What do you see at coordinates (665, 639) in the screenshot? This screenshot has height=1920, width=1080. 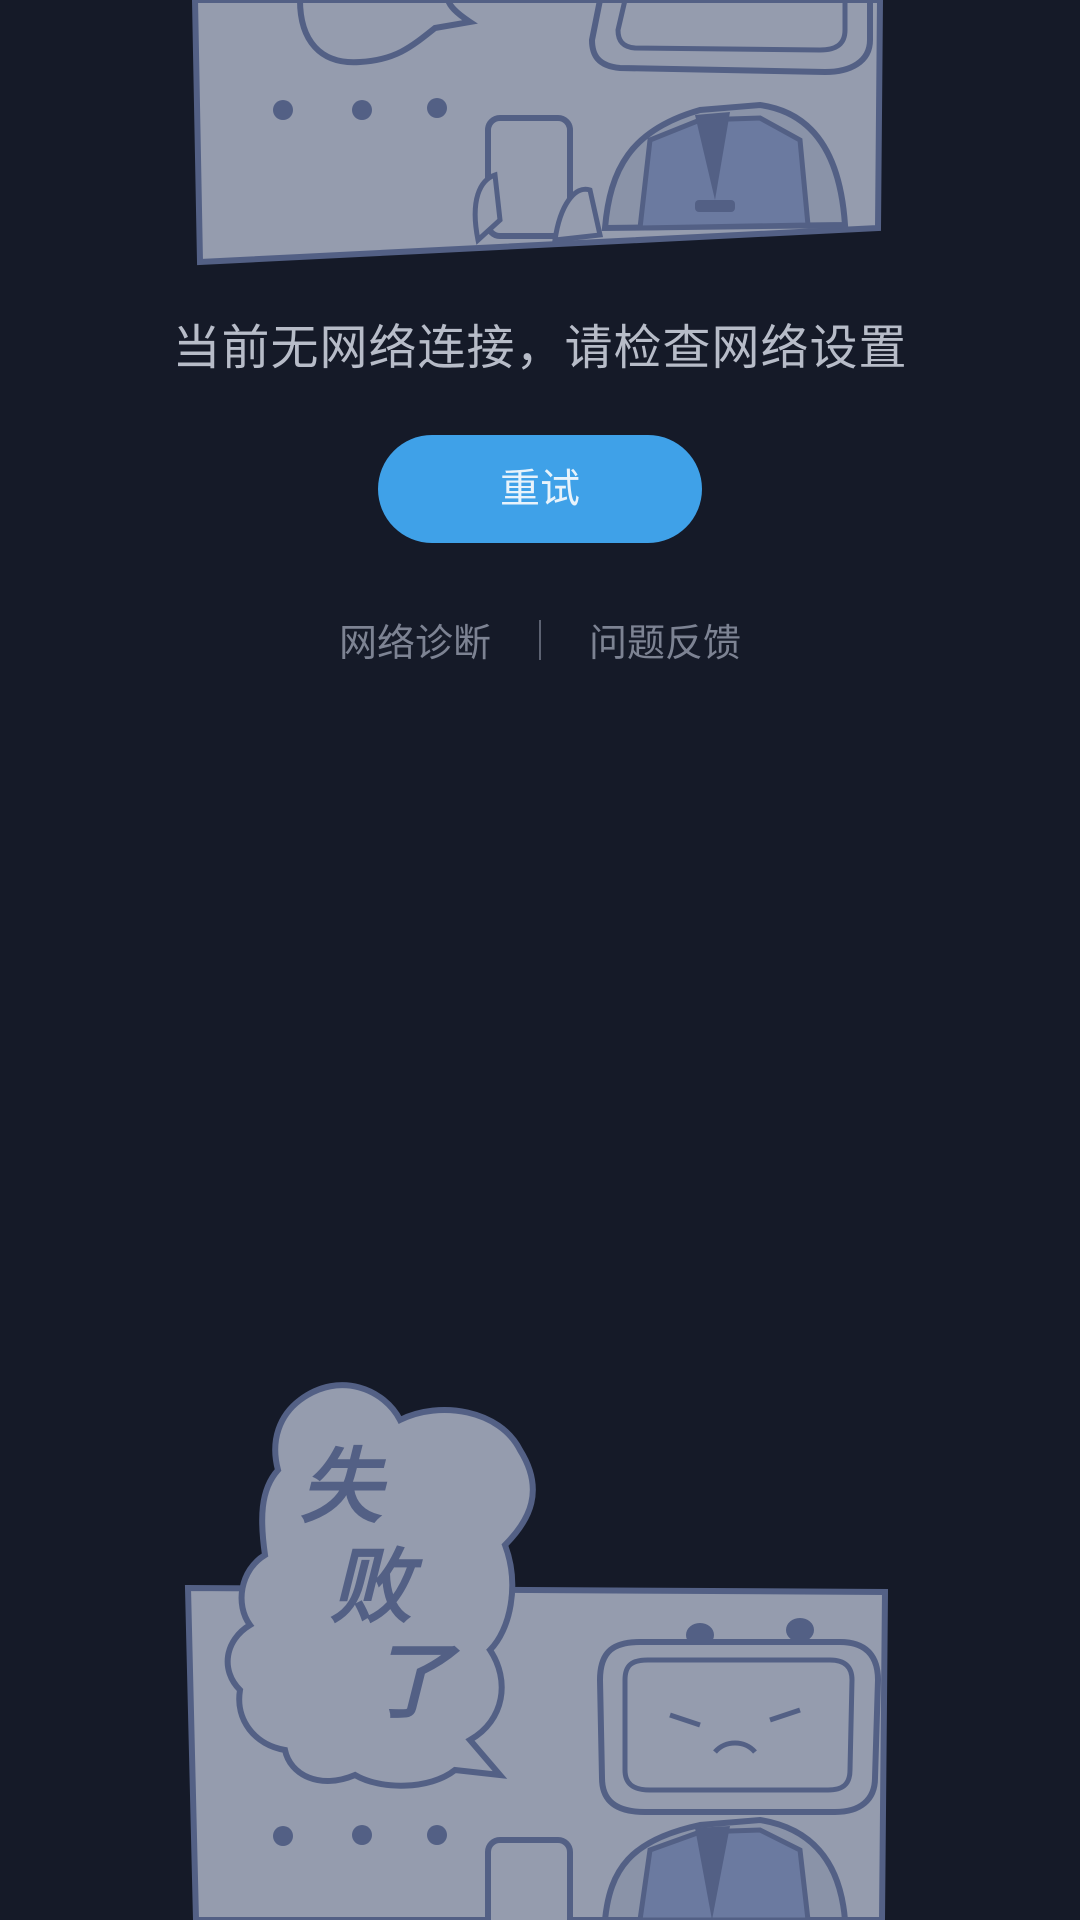 I see `feedback-link: 问题反馈` at bounding box center [665, 639].